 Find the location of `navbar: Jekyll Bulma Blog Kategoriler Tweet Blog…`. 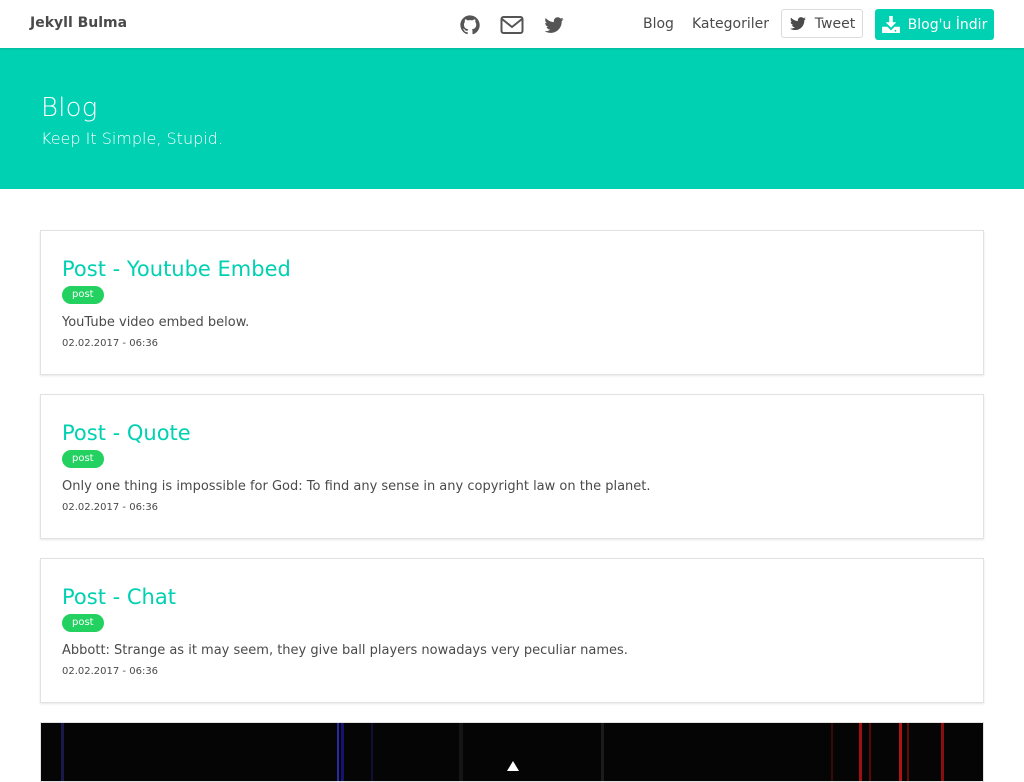

navbar: Jekyll Bulma Blog Kategoriler Tweet Blog… is located at coordinates (512, 24).